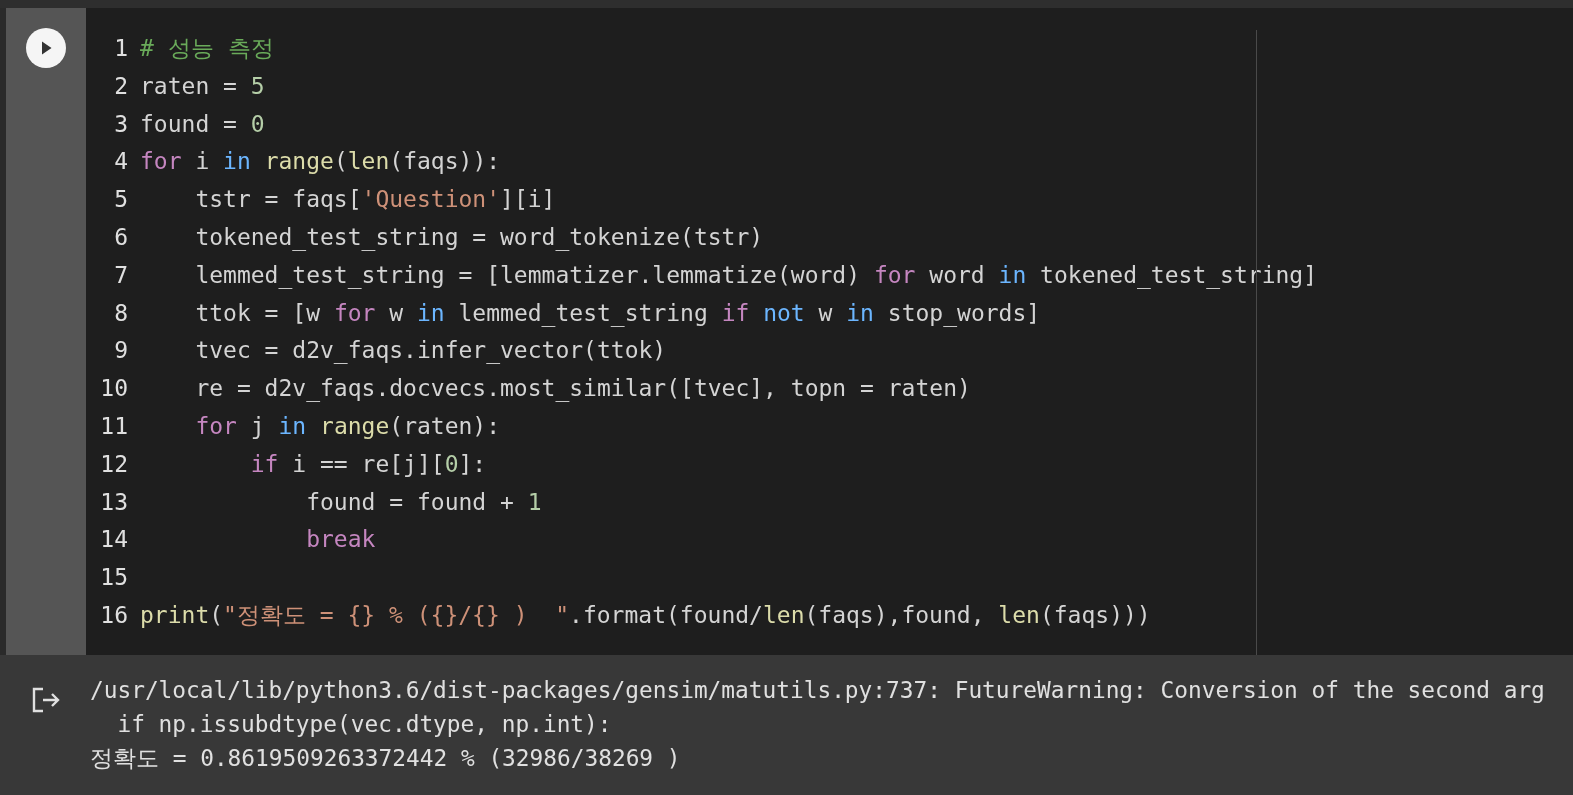 The image size is (1573, 795). Describe the element at coordinates (113, 578) in the screenshot. I see `line-number: 15` at that location.